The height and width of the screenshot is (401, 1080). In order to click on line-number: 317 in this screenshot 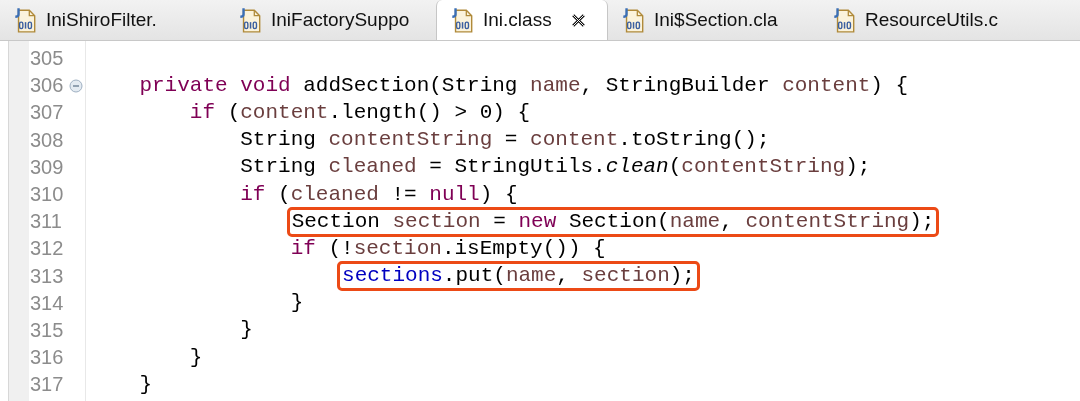, I will do `click(47, 385)`.